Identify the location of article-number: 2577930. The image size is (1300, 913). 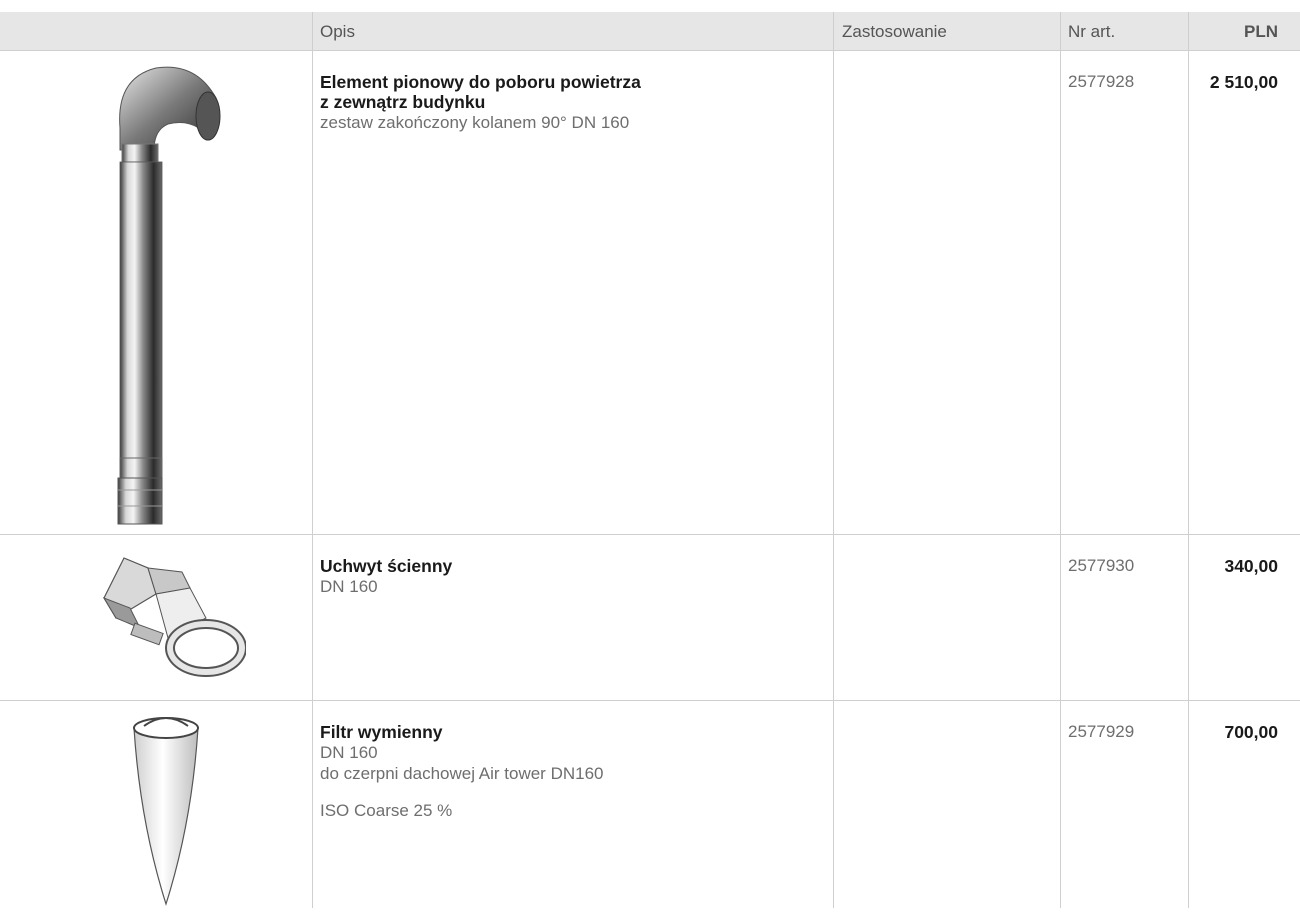
(1101, 565).